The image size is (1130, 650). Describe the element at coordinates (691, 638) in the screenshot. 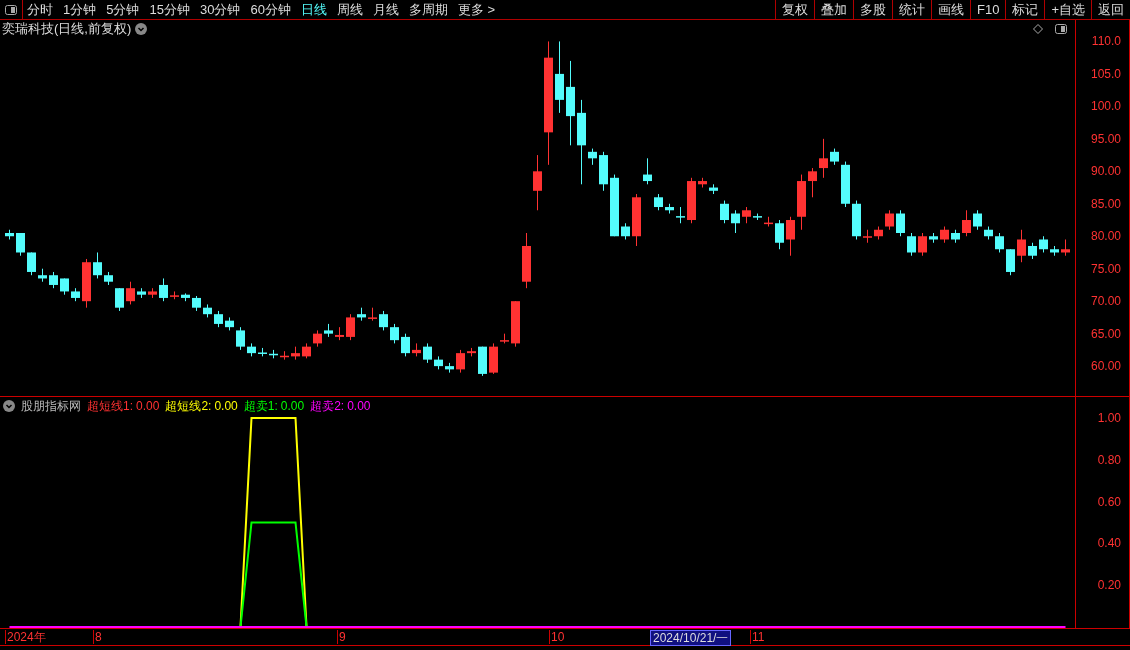

I see `timeline-label: 2024/10/21/一` at that location.